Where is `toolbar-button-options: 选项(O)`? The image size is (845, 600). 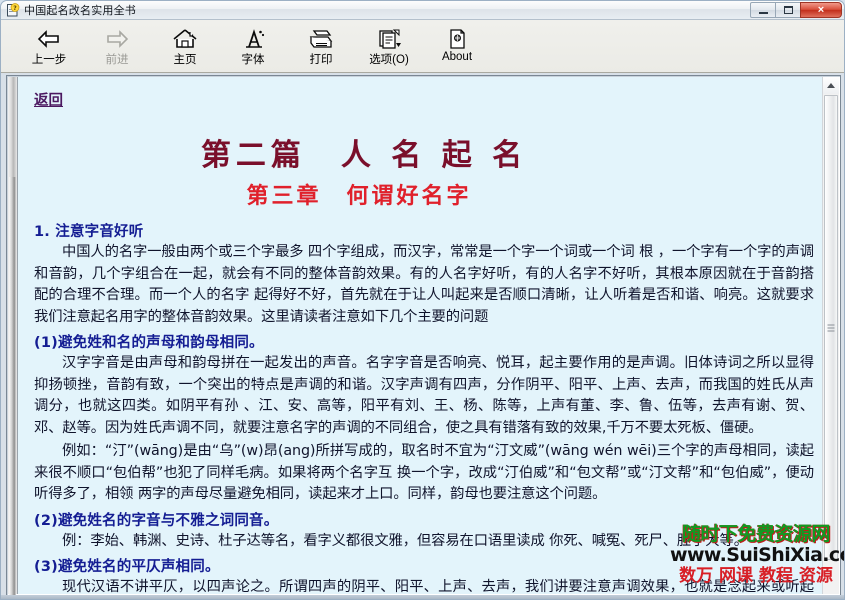
toolbar-button-options: 选项(O) is located at coordinates (389, 46).